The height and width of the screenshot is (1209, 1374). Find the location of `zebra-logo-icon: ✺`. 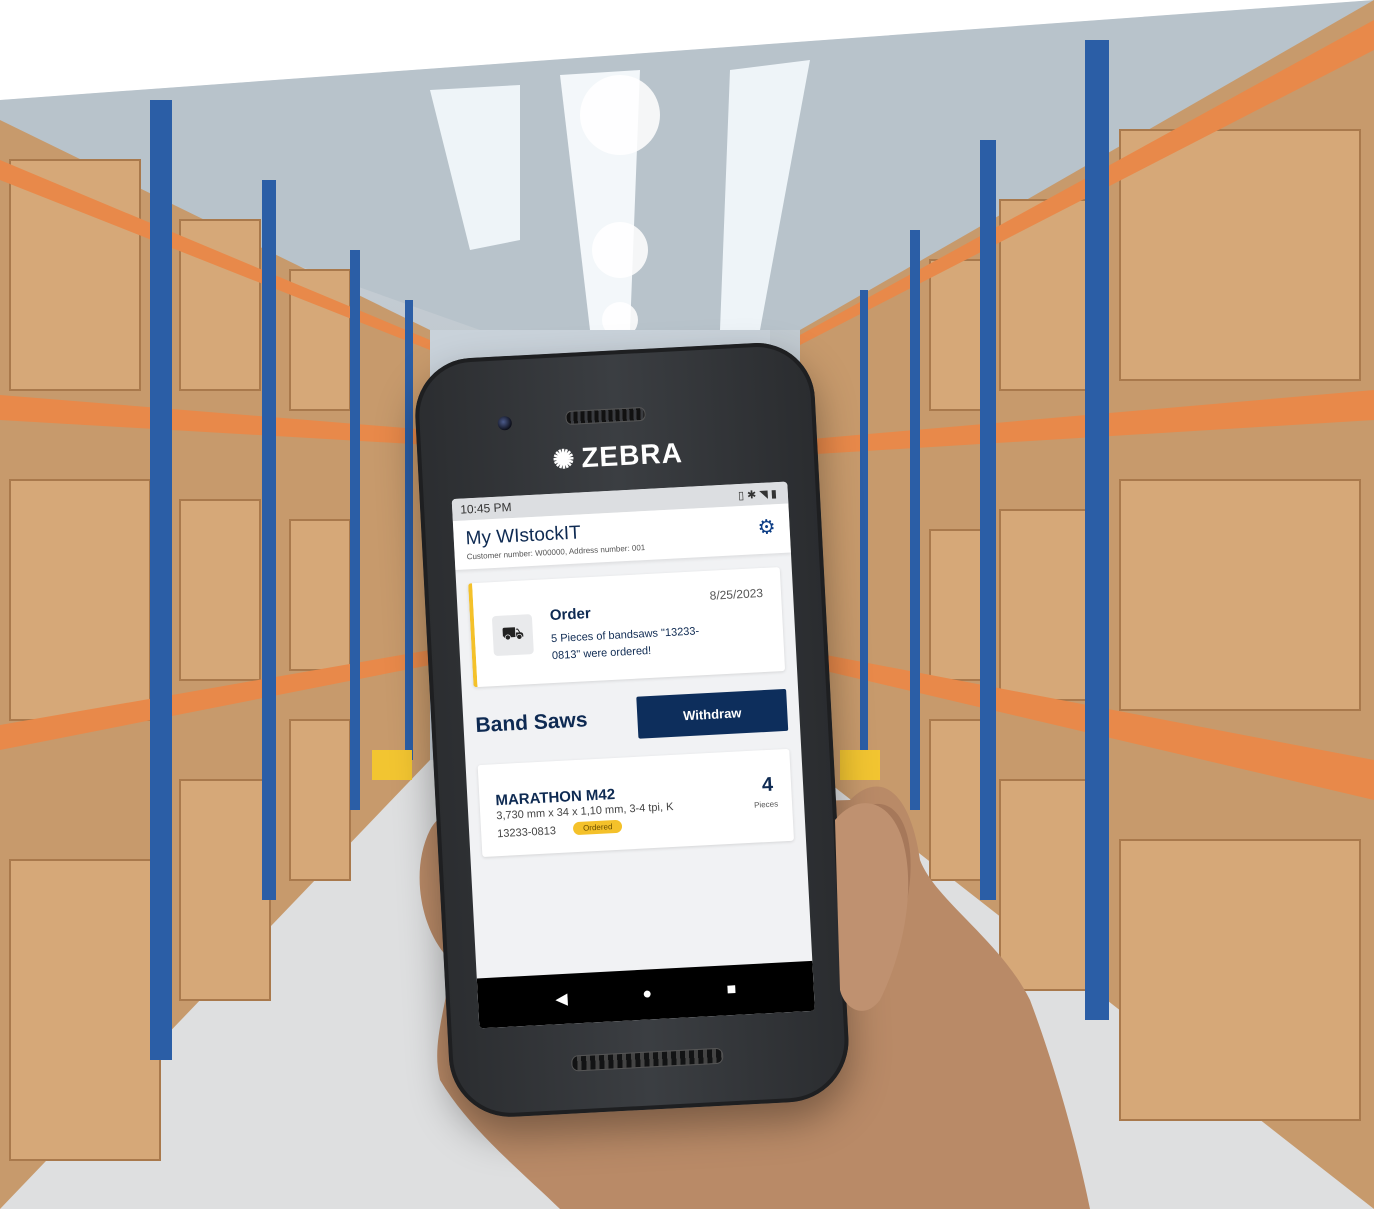

zebra-logo-icon: ✺ is located at coordinates (564, 459).